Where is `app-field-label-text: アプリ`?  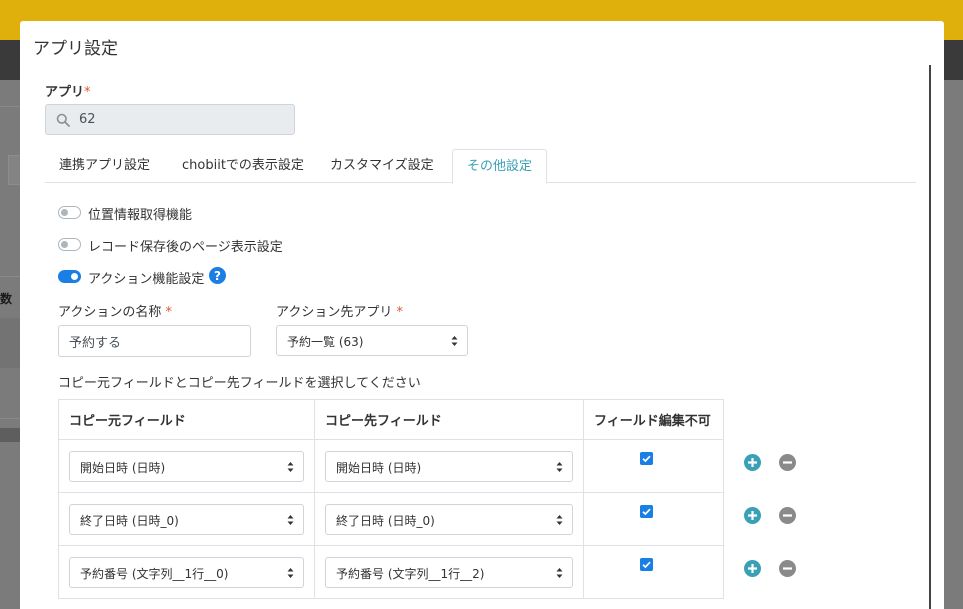
app-field-label-text: アプリ is located at coordinates (65, 92).